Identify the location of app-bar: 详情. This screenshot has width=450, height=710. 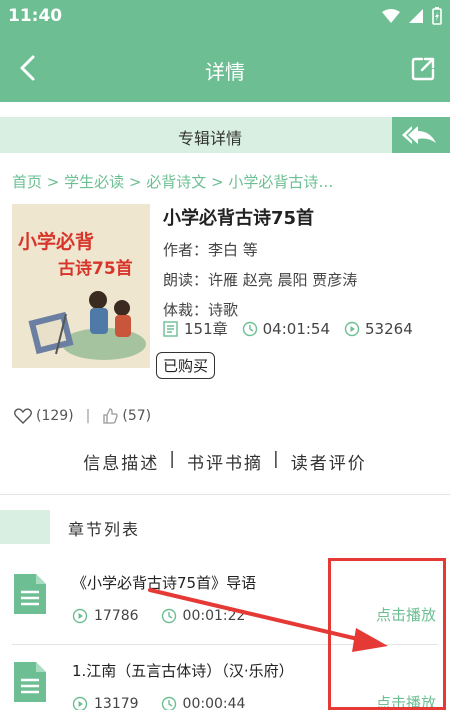
(225, 68).